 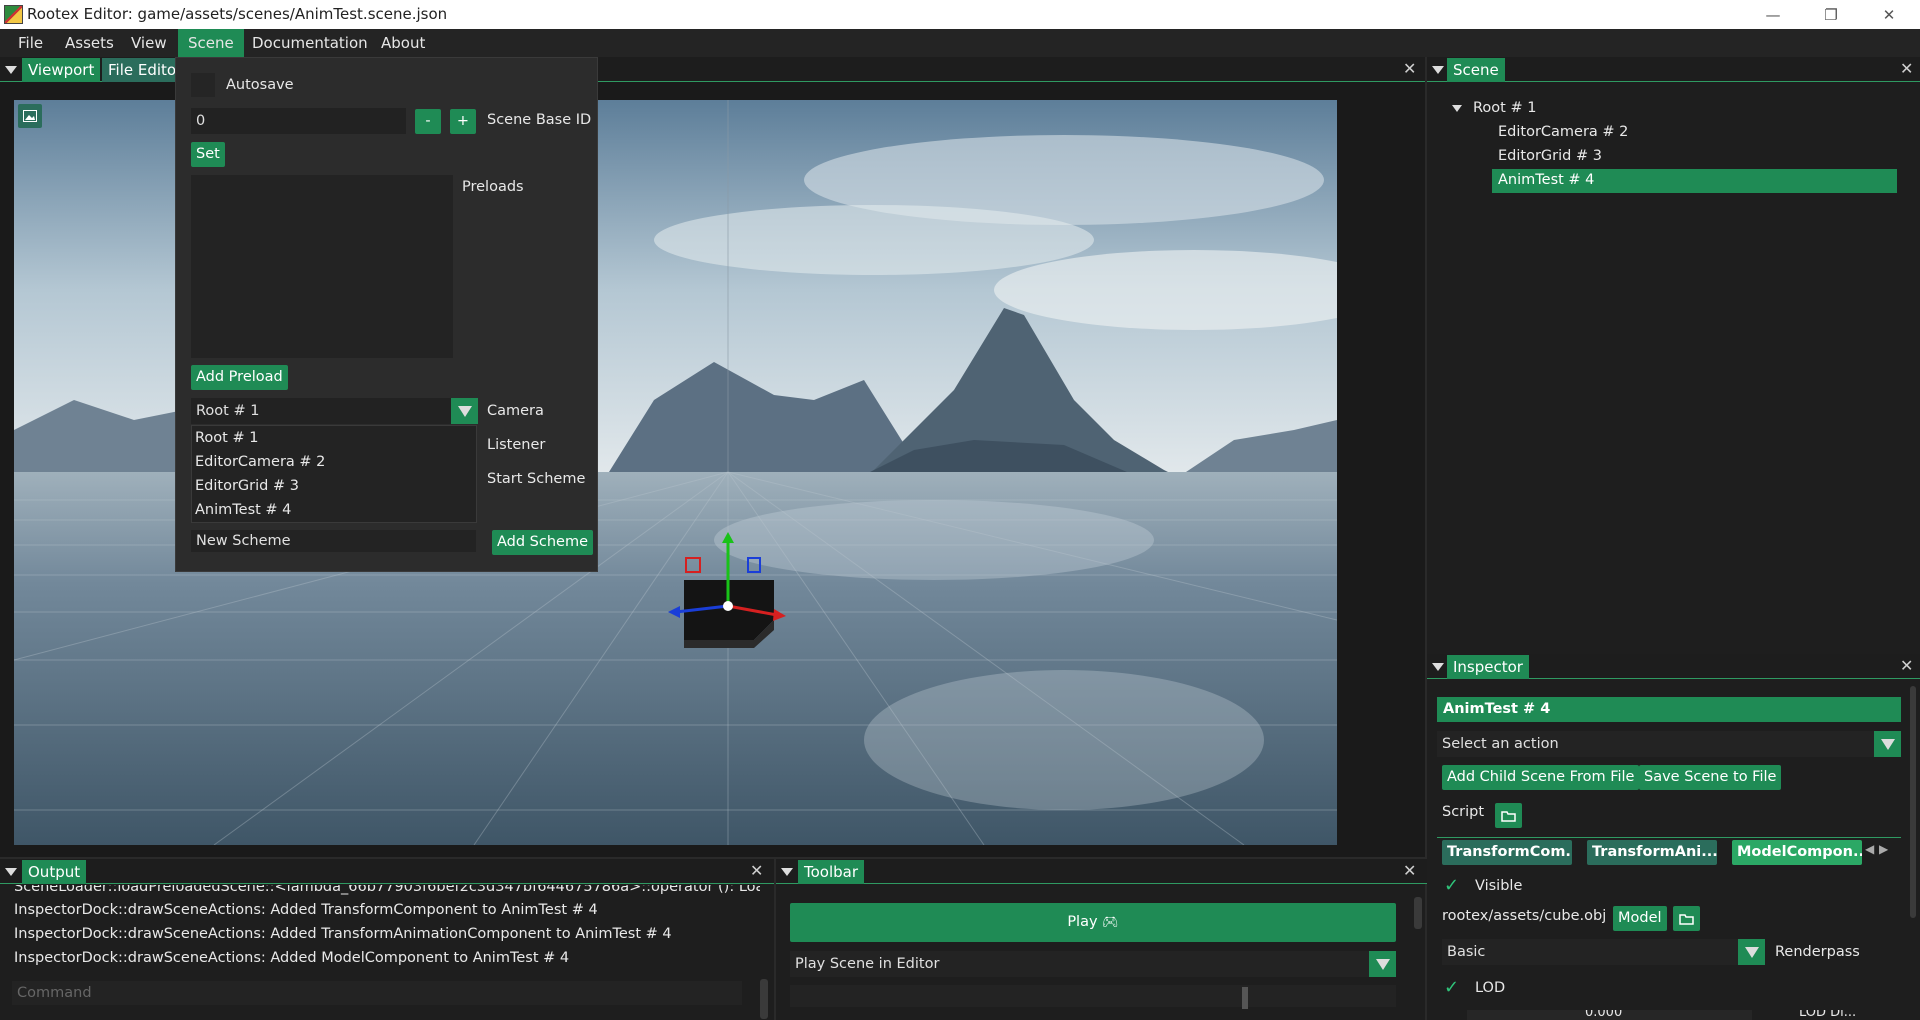 I want to click on renderpass-label: Renderpass, so click(x=1817, y=952).